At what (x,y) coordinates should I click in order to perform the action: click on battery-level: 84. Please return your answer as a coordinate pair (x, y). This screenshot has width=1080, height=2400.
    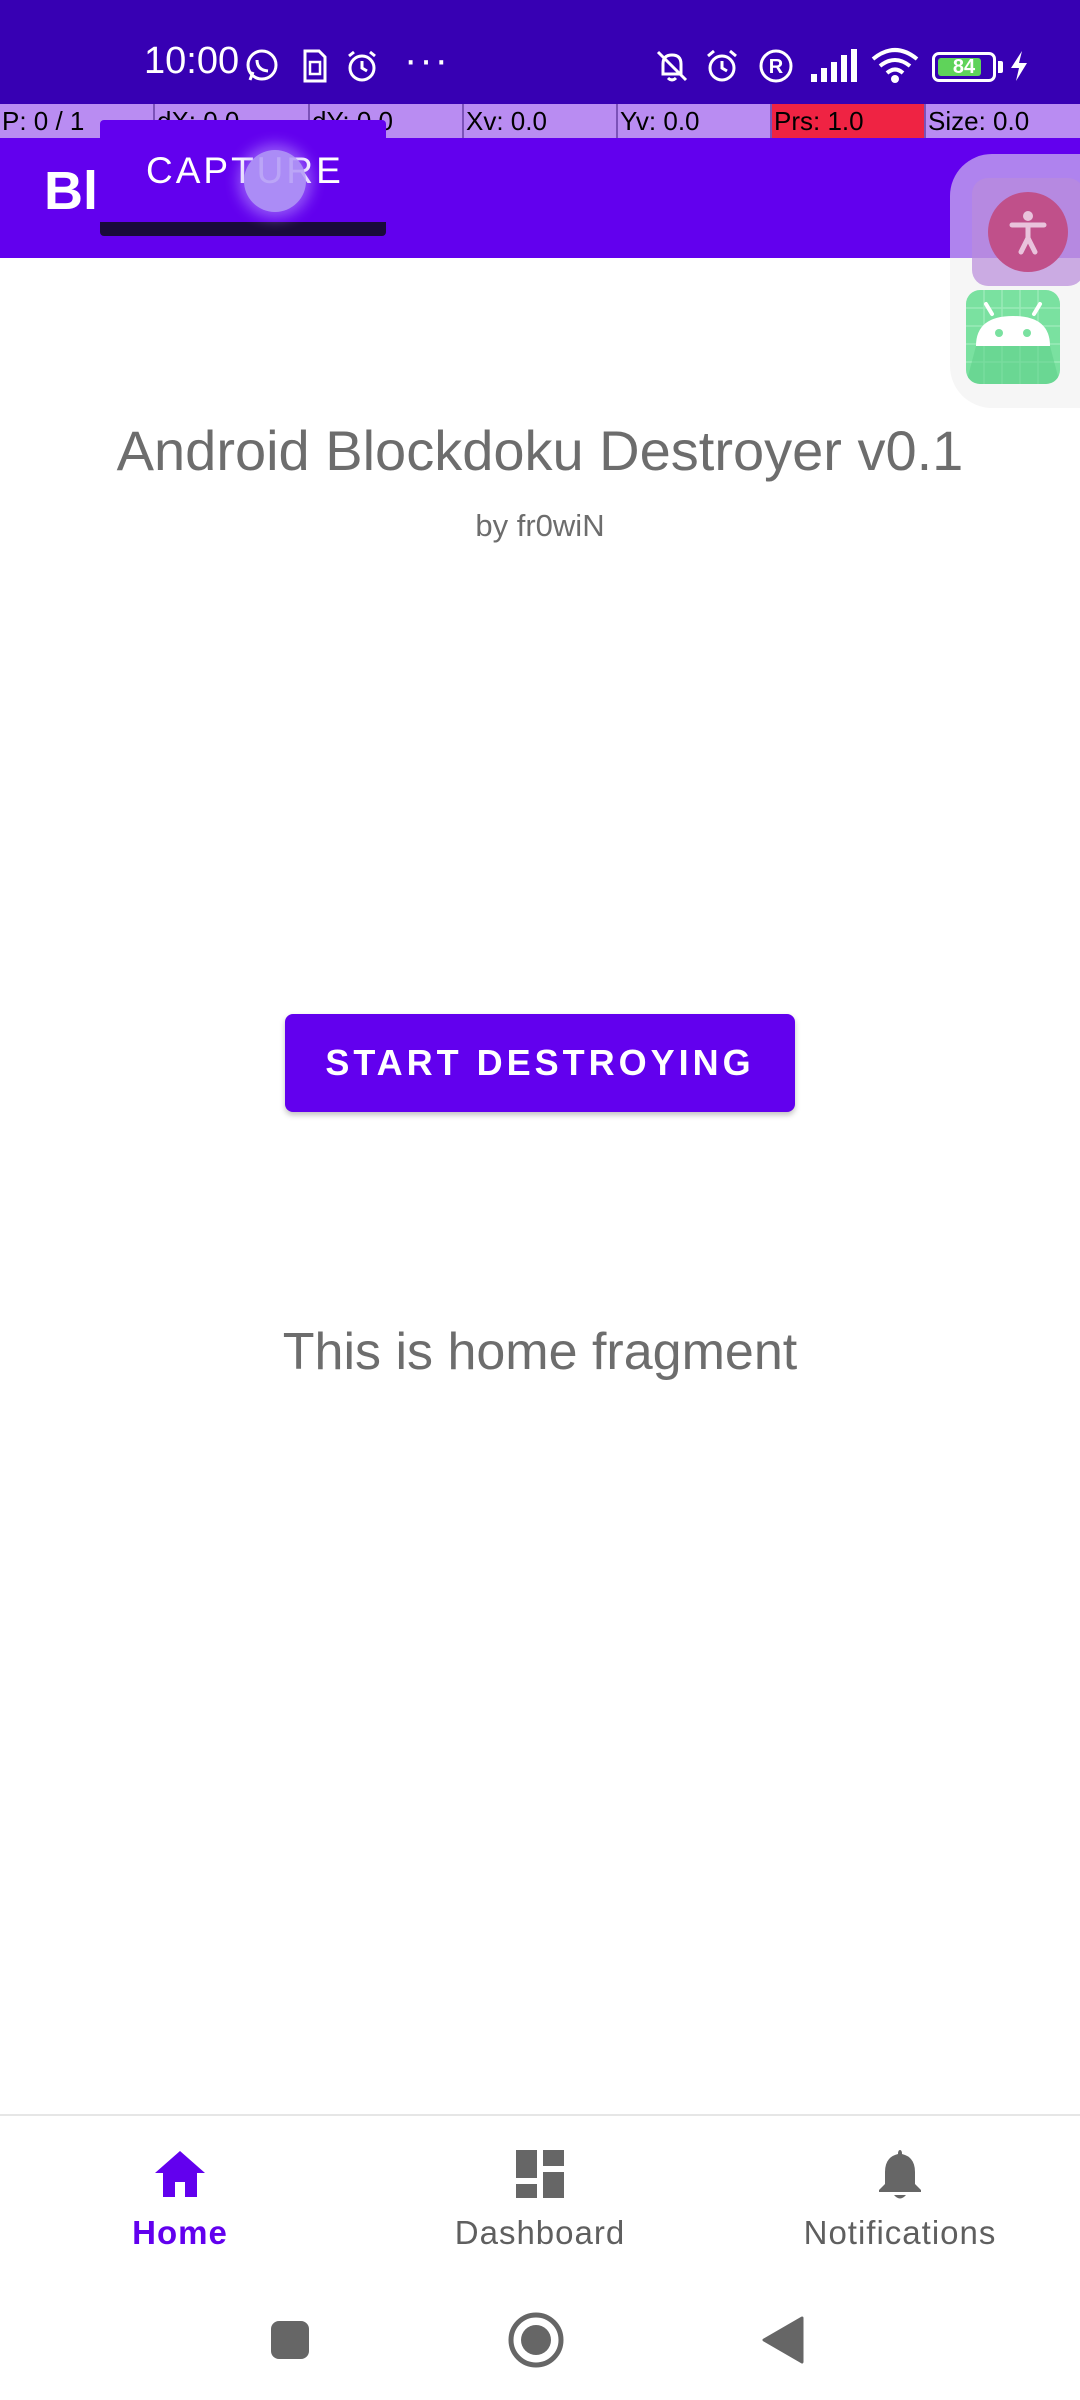
    Looking at the image, I should click on (964, 67).